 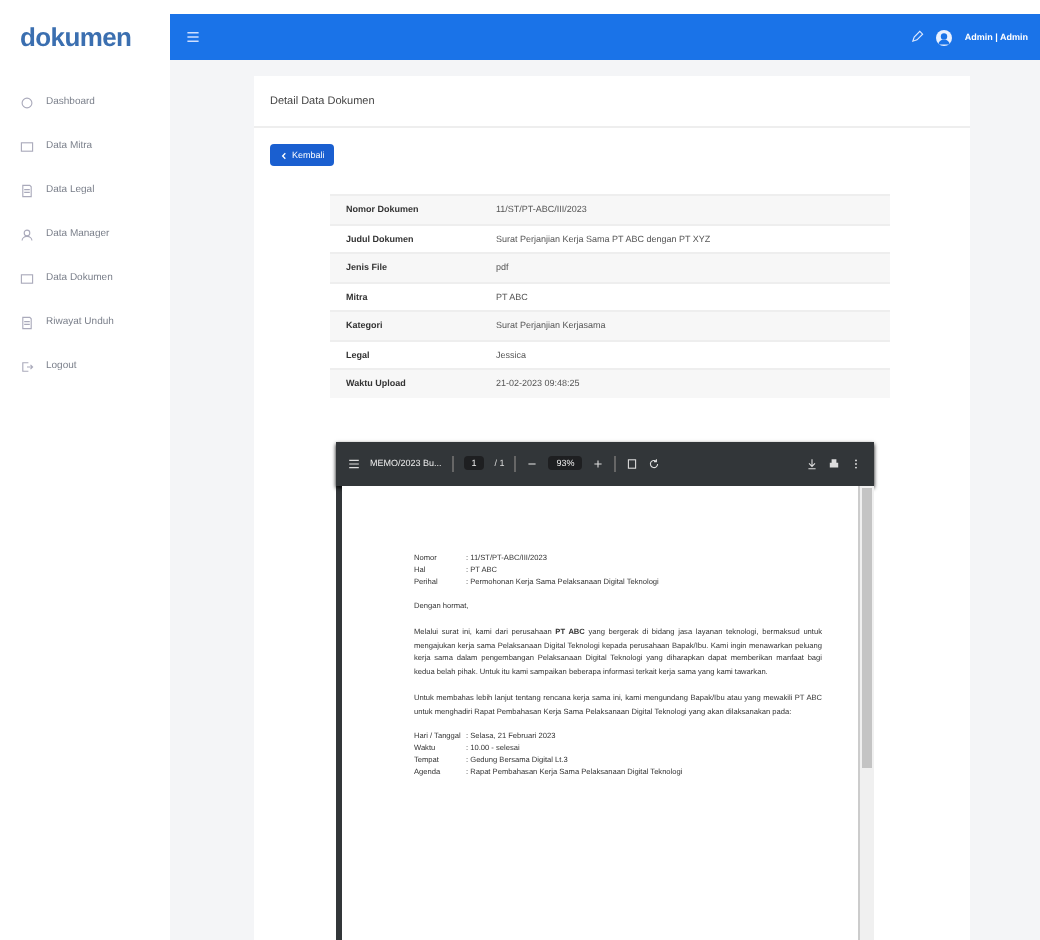 What do you see at coordinates (632, 463) in the screenshot?
I see `fit-page-icon` at bounding box center [632, 463].